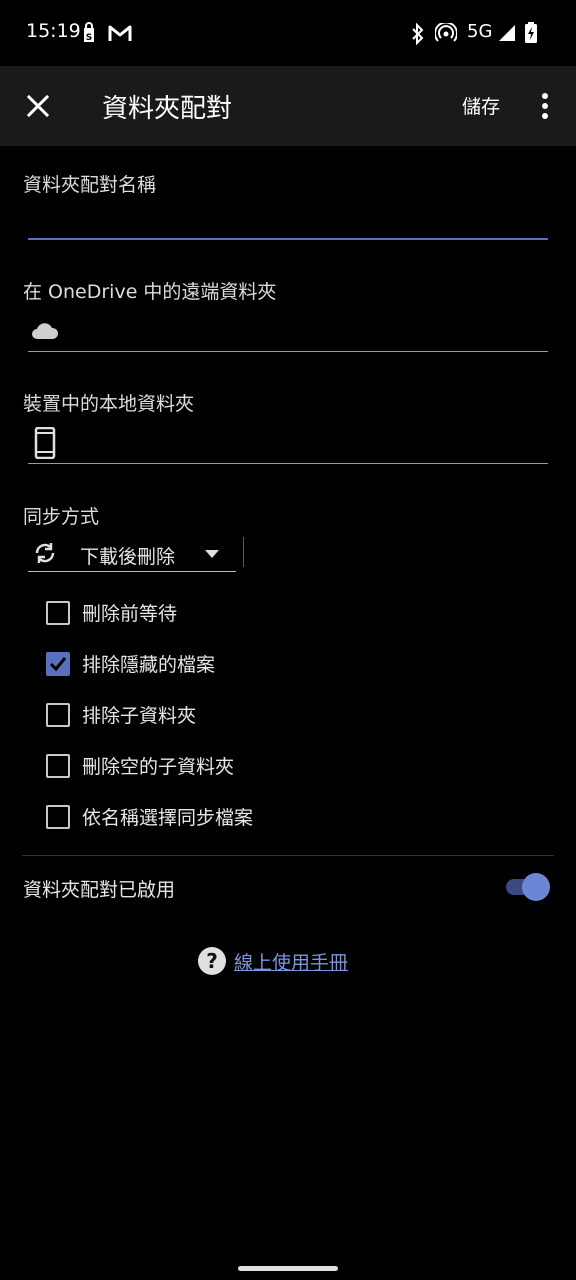  Describe the element at coordinates (139, 716) in the screenshot. I see `option-label: 排除子資料夾` at that location.